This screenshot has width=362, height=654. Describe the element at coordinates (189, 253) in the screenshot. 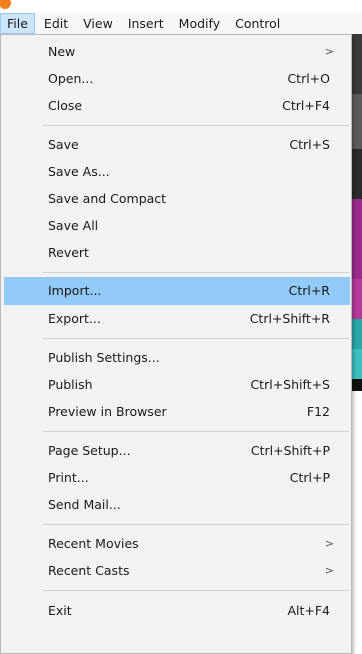

I see `menu-item-revert: Revert` at that location.